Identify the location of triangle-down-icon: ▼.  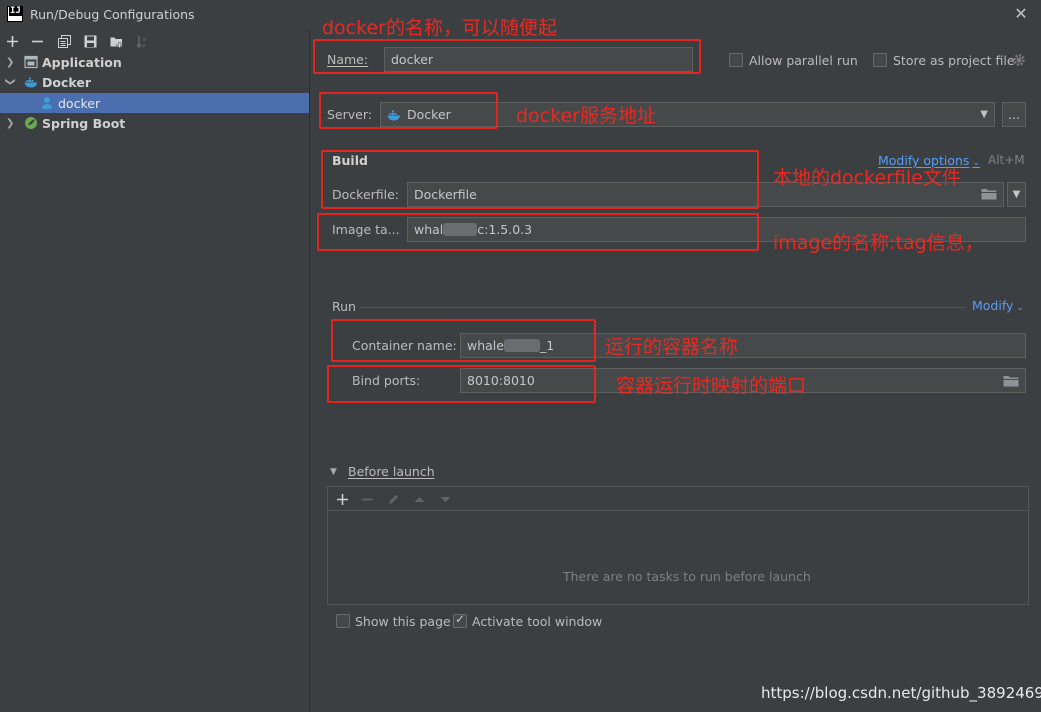
(333, 472).